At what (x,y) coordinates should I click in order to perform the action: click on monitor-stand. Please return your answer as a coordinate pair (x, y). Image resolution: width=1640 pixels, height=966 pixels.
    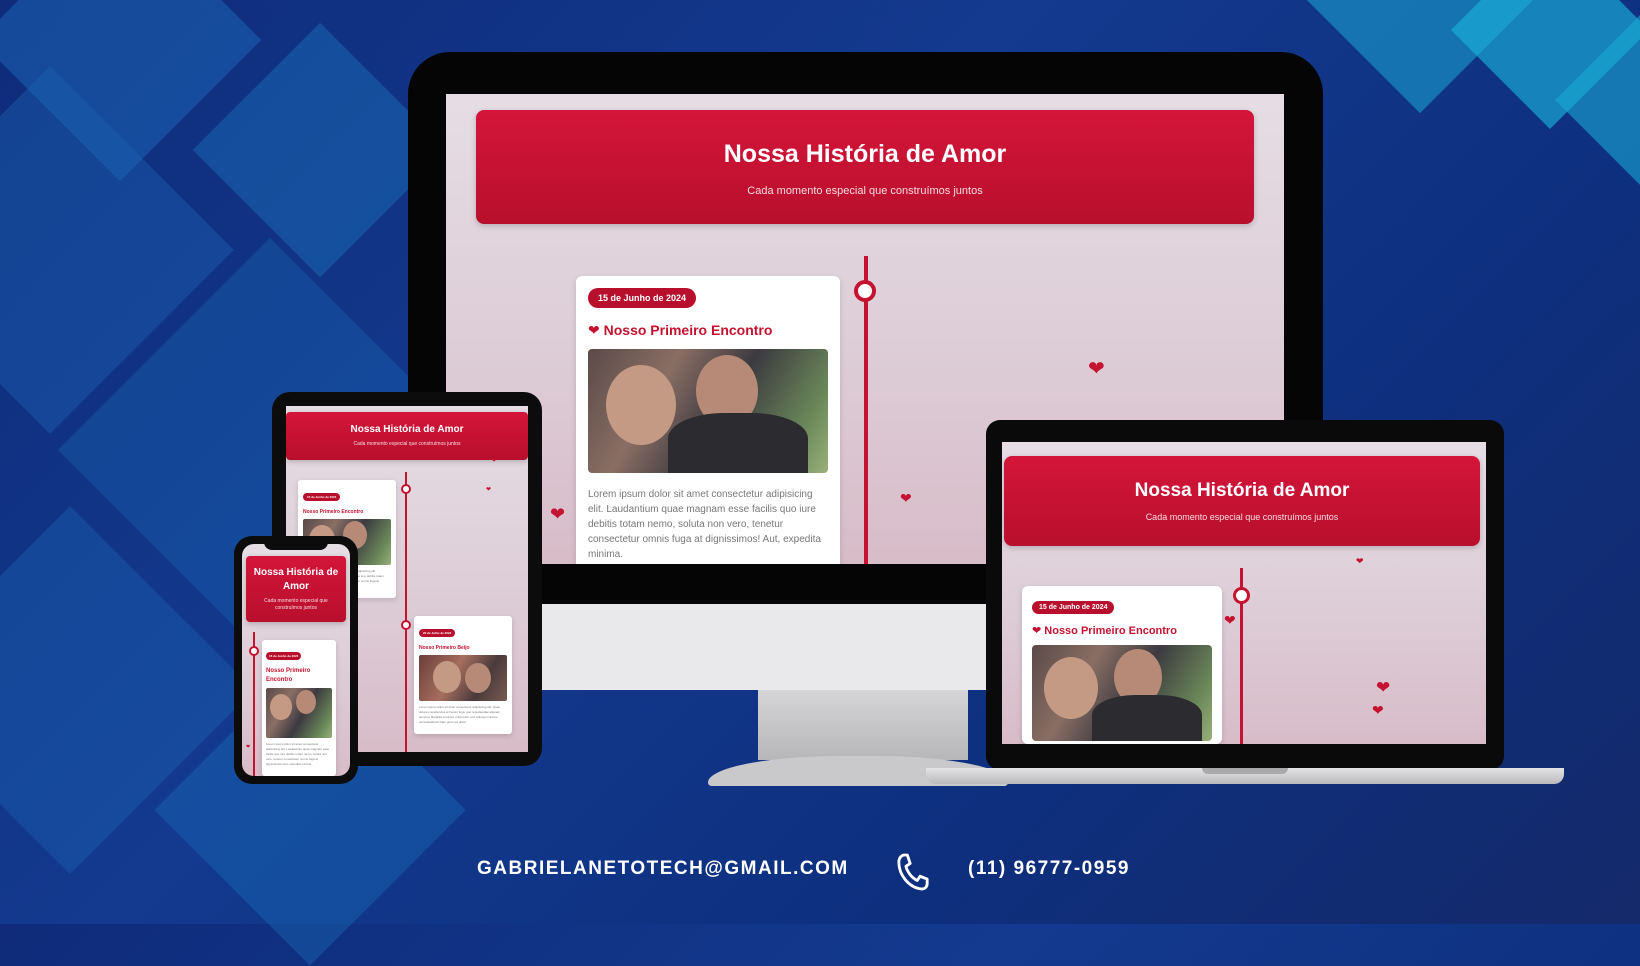
    Looking at the image, I should click on (863, 725).